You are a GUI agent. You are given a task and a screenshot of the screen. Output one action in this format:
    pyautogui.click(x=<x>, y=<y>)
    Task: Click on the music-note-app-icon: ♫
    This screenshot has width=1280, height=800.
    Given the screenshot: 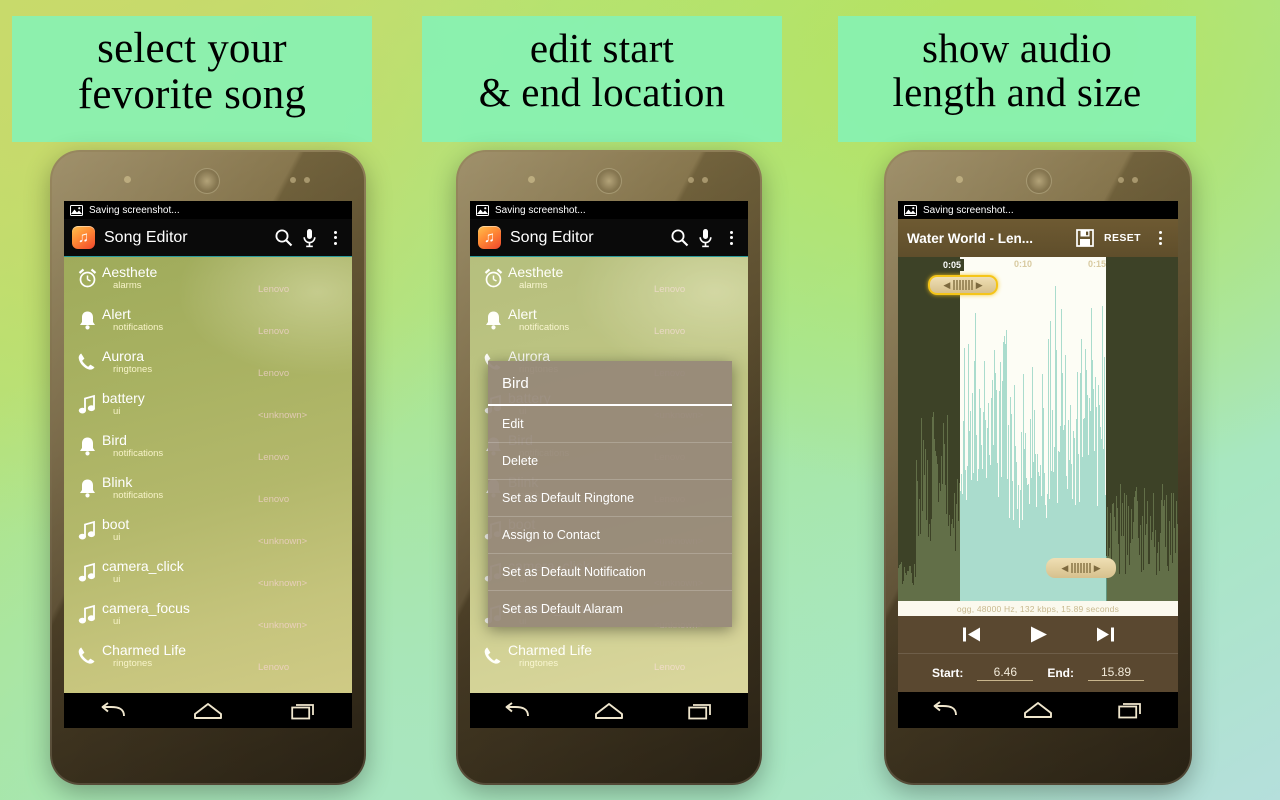 What is the action you would take?
    pyautogui.click(x=83, y=237)
    